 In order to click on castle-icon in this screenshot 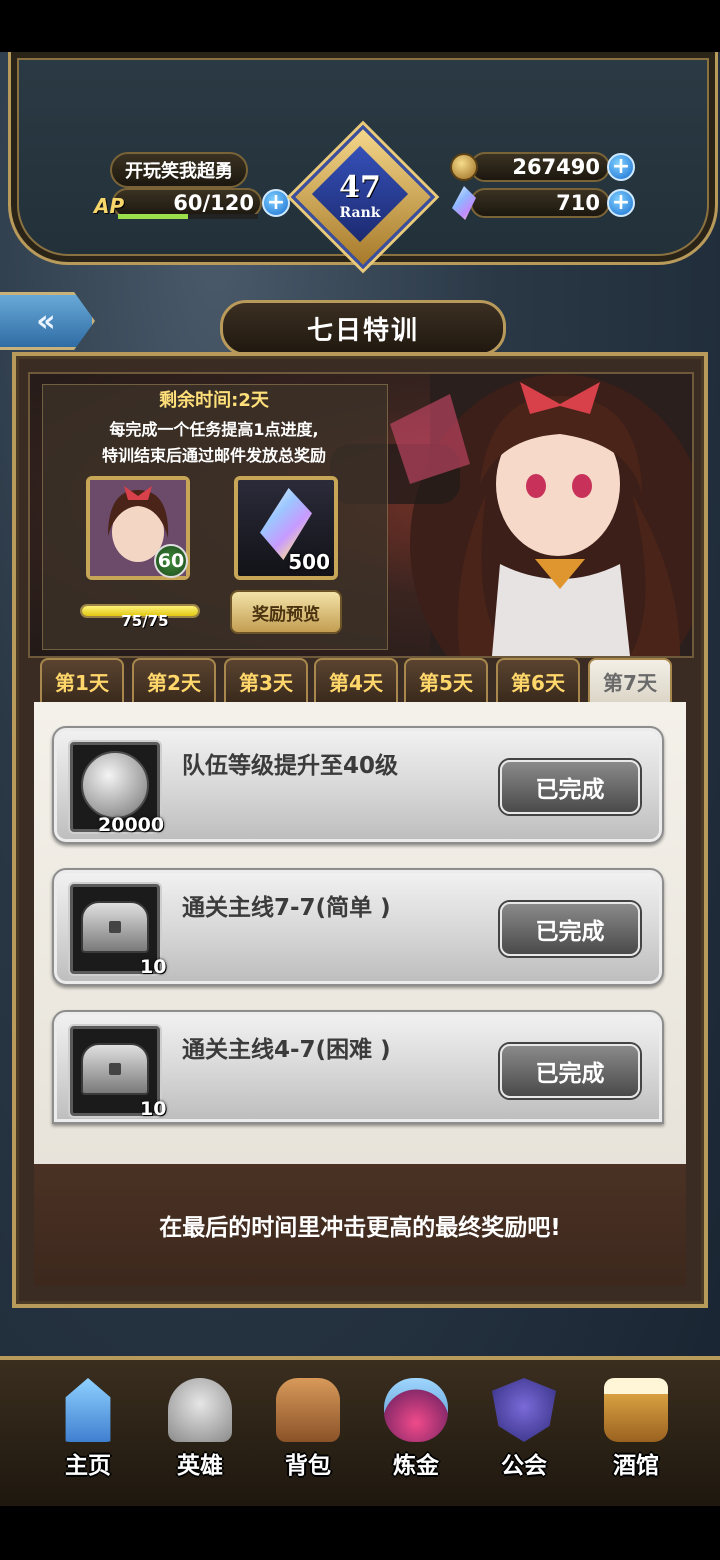, I will do `click(88, 1410)`.